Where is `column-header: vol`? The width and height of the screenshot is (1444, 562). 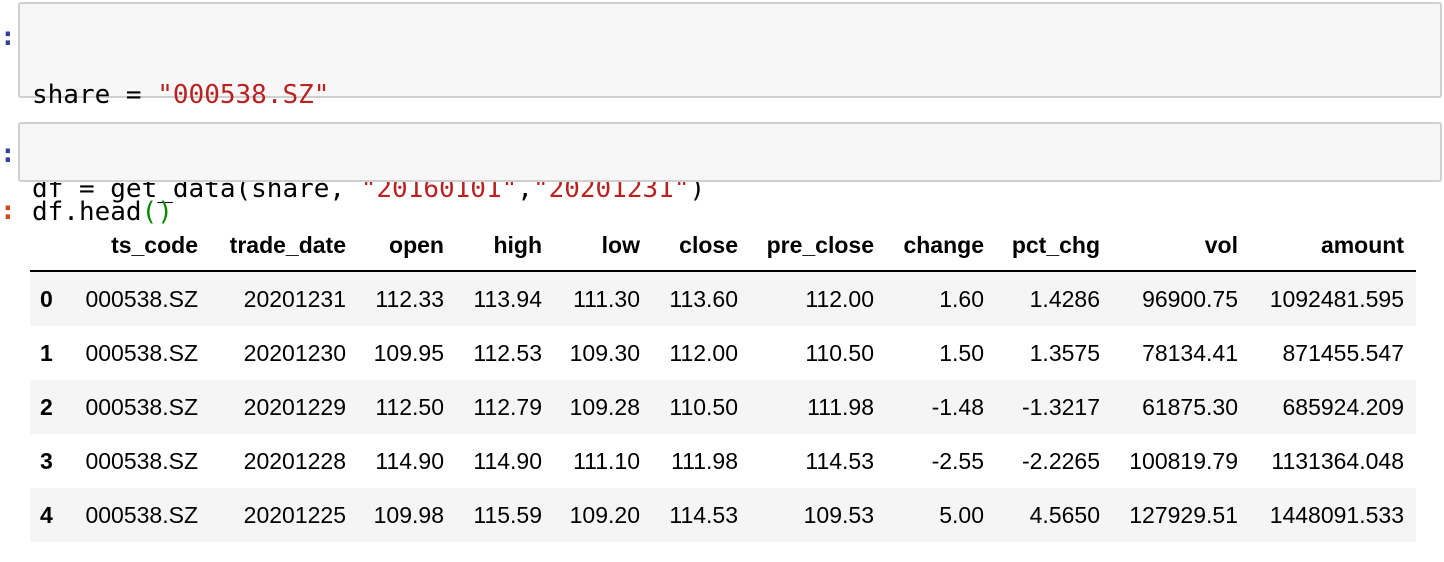
column-header: vol is located at coordinates (1181, 246).